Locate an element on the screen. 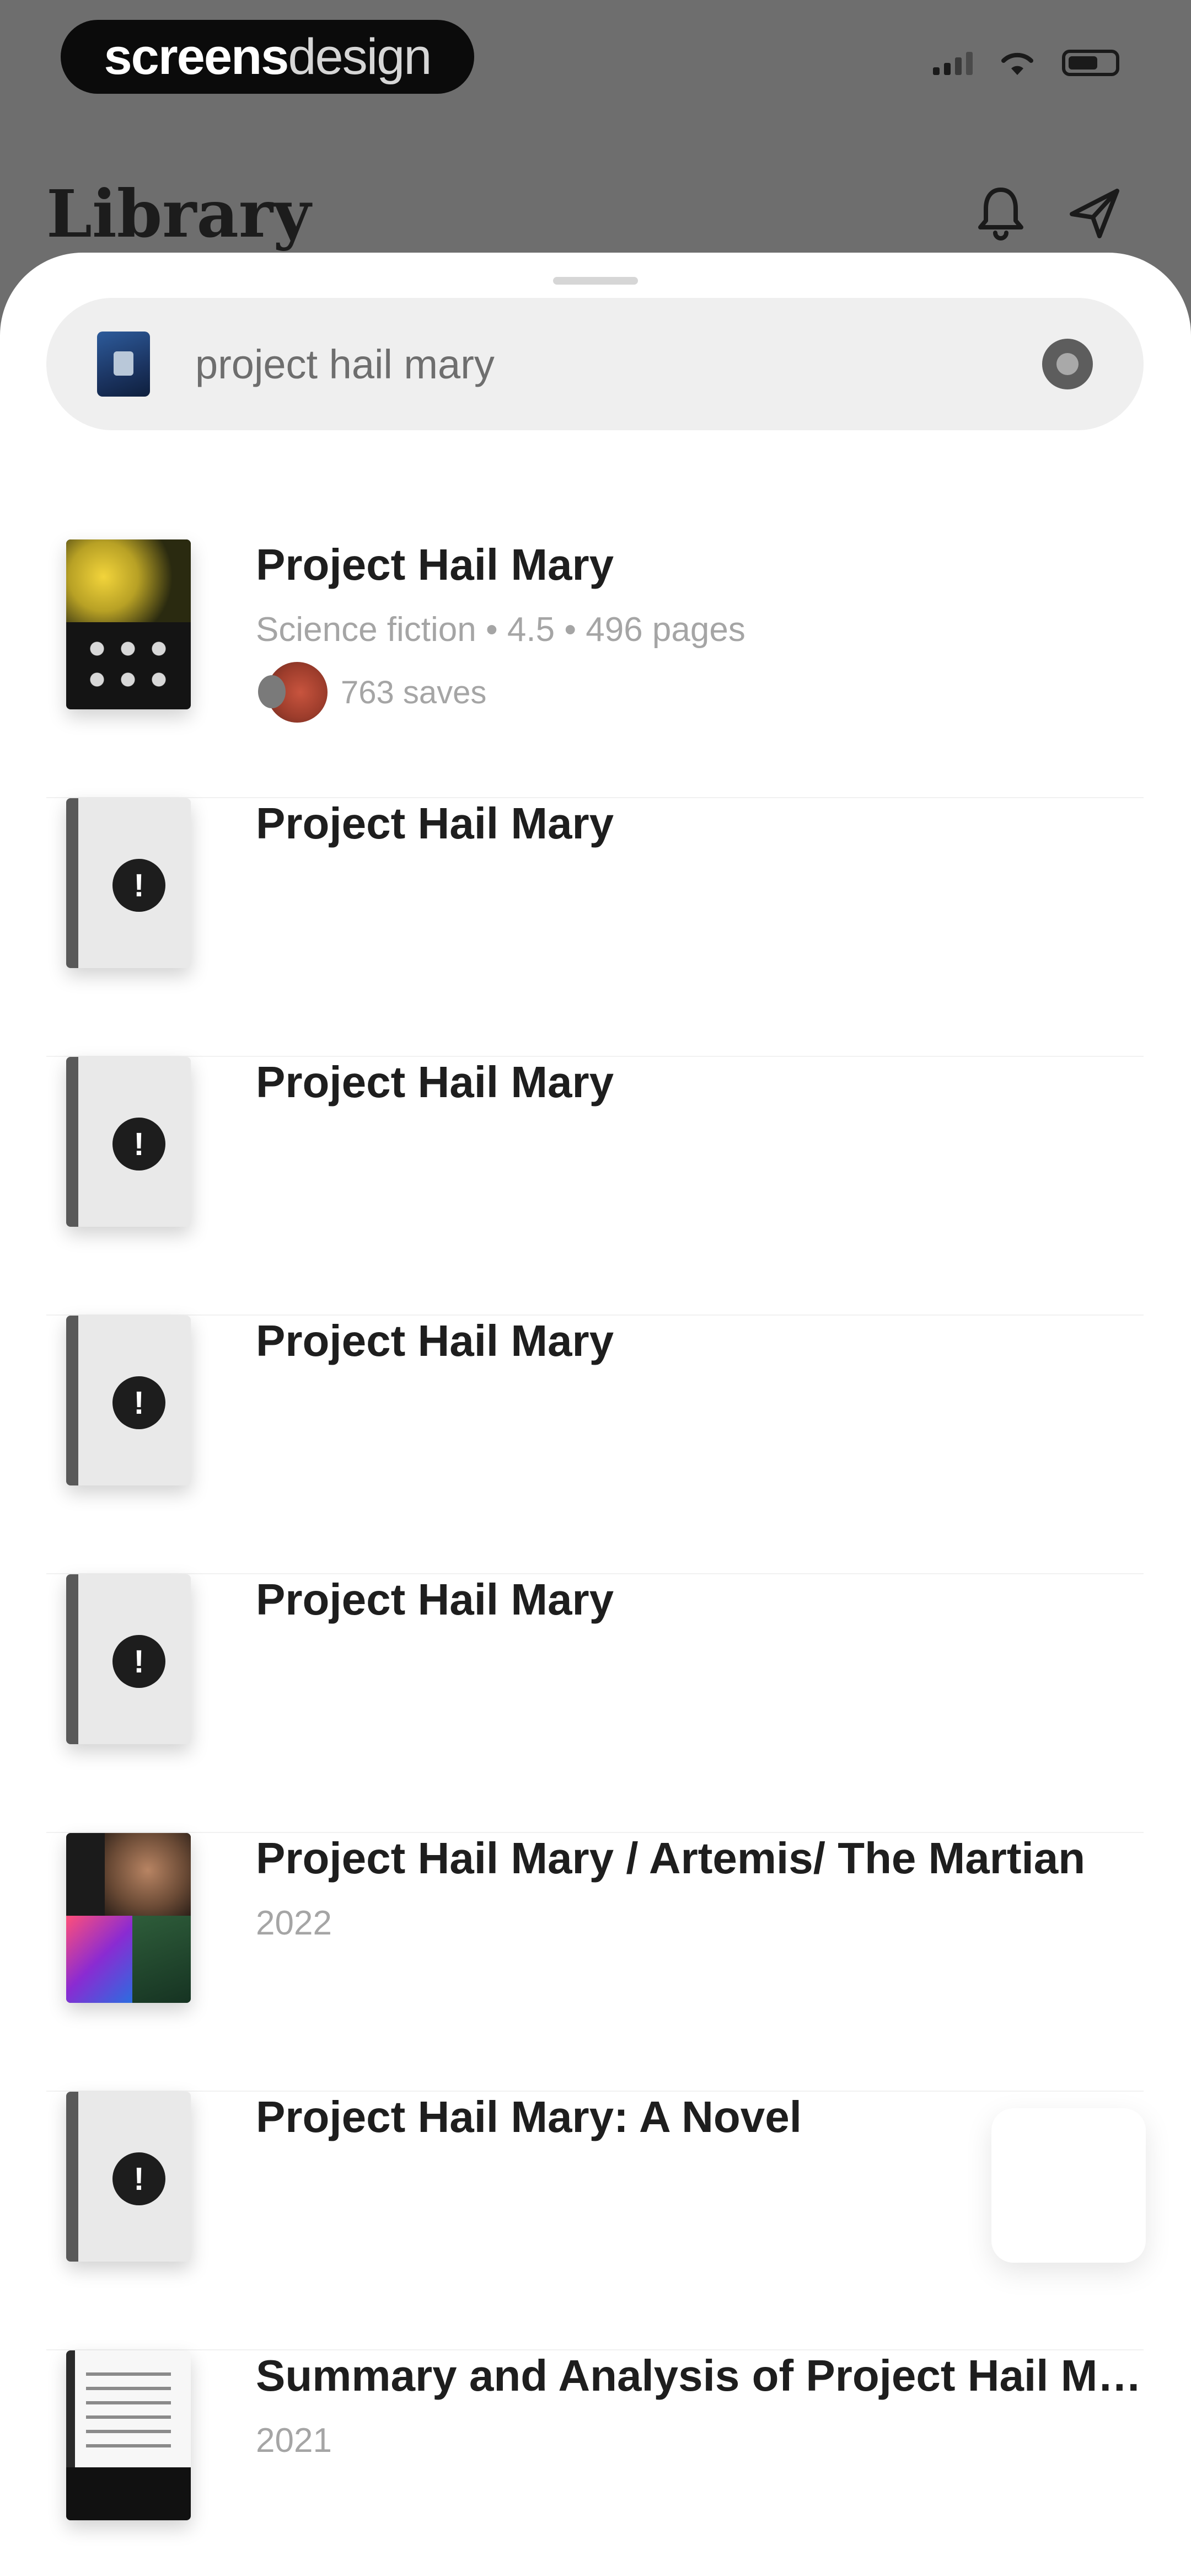  send-icon is located at coordinates (1094, 212).